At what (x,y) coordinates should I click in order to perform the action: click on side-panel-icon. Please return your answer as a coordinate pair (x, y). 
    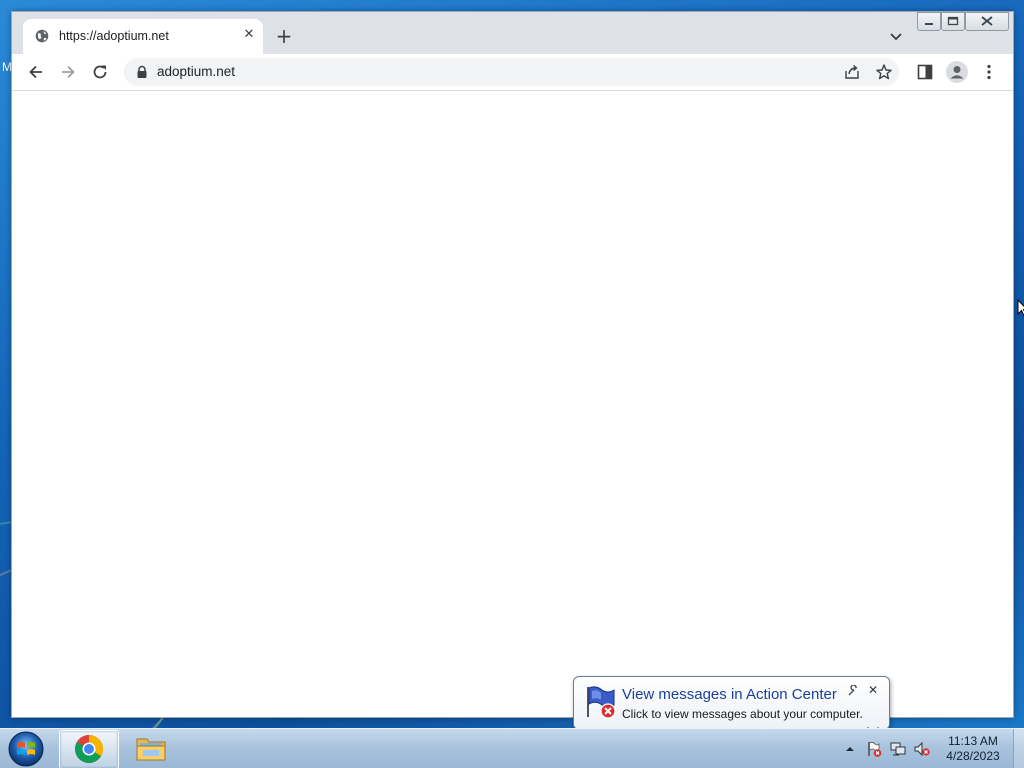
    Looking at the image, I should click on (925, 72).